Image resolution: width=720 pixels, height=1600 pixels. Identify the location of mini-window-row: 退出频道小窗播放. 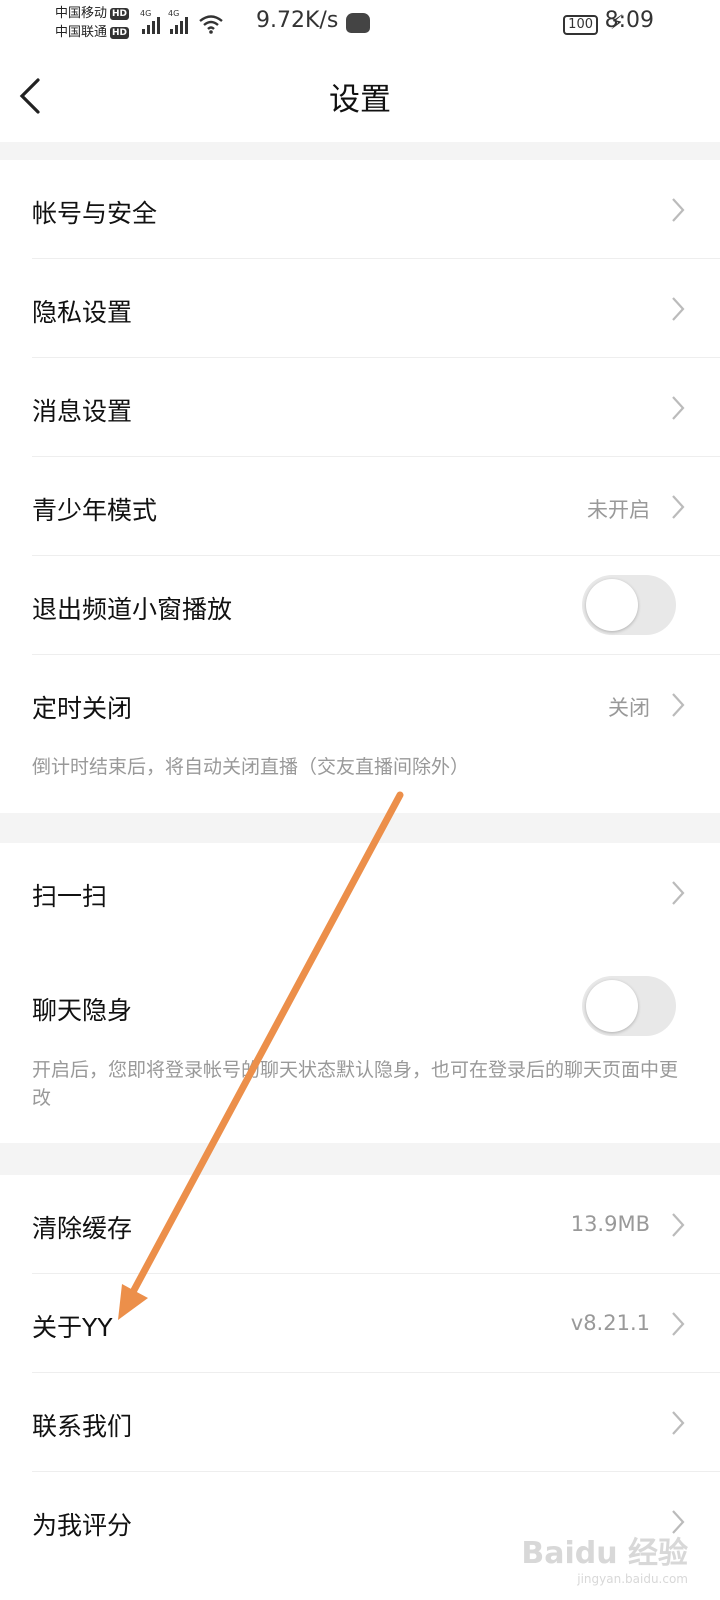
(360, 605).